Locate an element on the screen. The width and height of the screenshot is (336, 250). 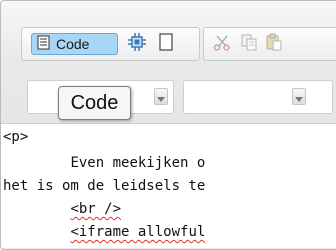
plugin-icon is located at coordinates (137, 44).